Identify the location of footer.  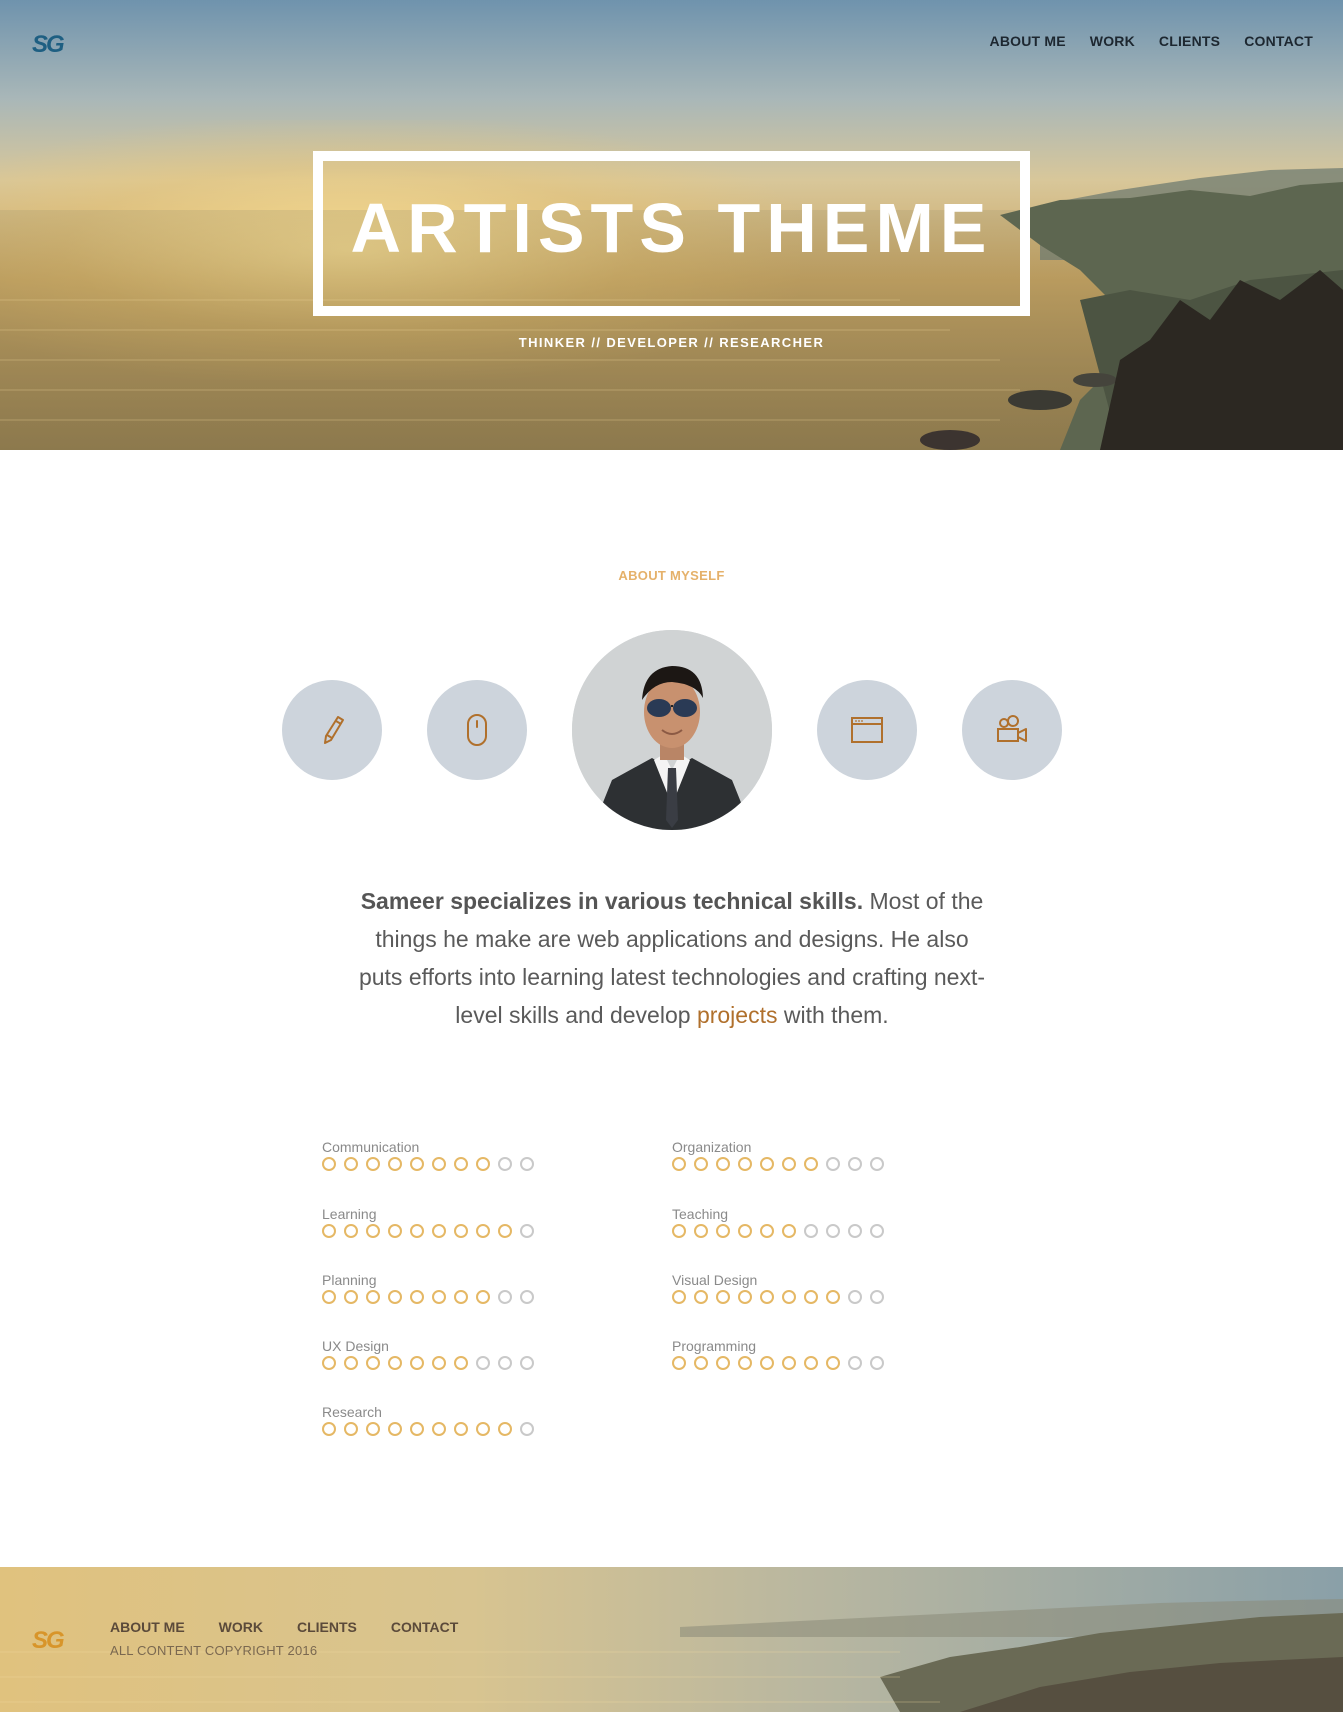
(671, 1639).